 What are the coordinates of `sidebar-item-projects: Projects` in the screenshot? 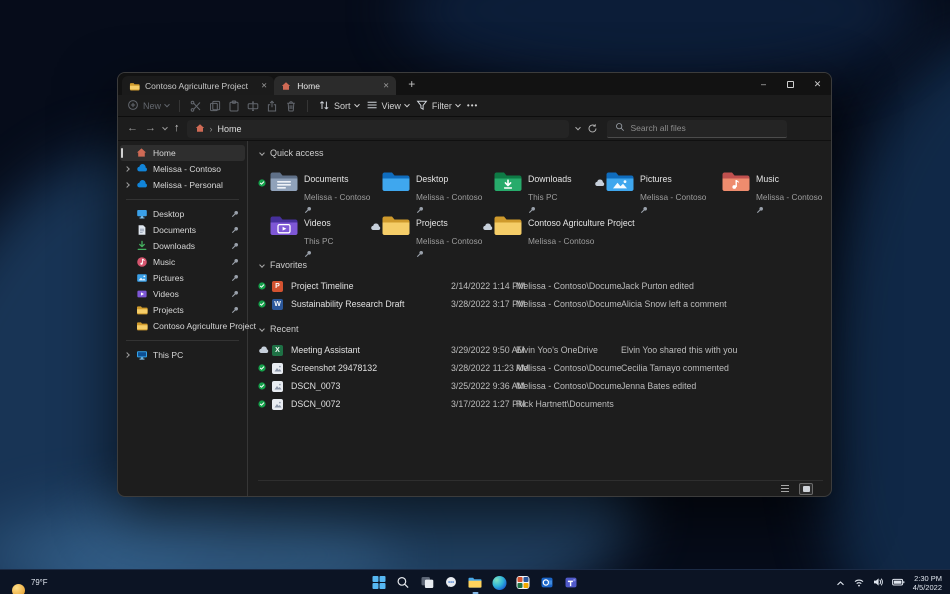 It's located at (182, 310).